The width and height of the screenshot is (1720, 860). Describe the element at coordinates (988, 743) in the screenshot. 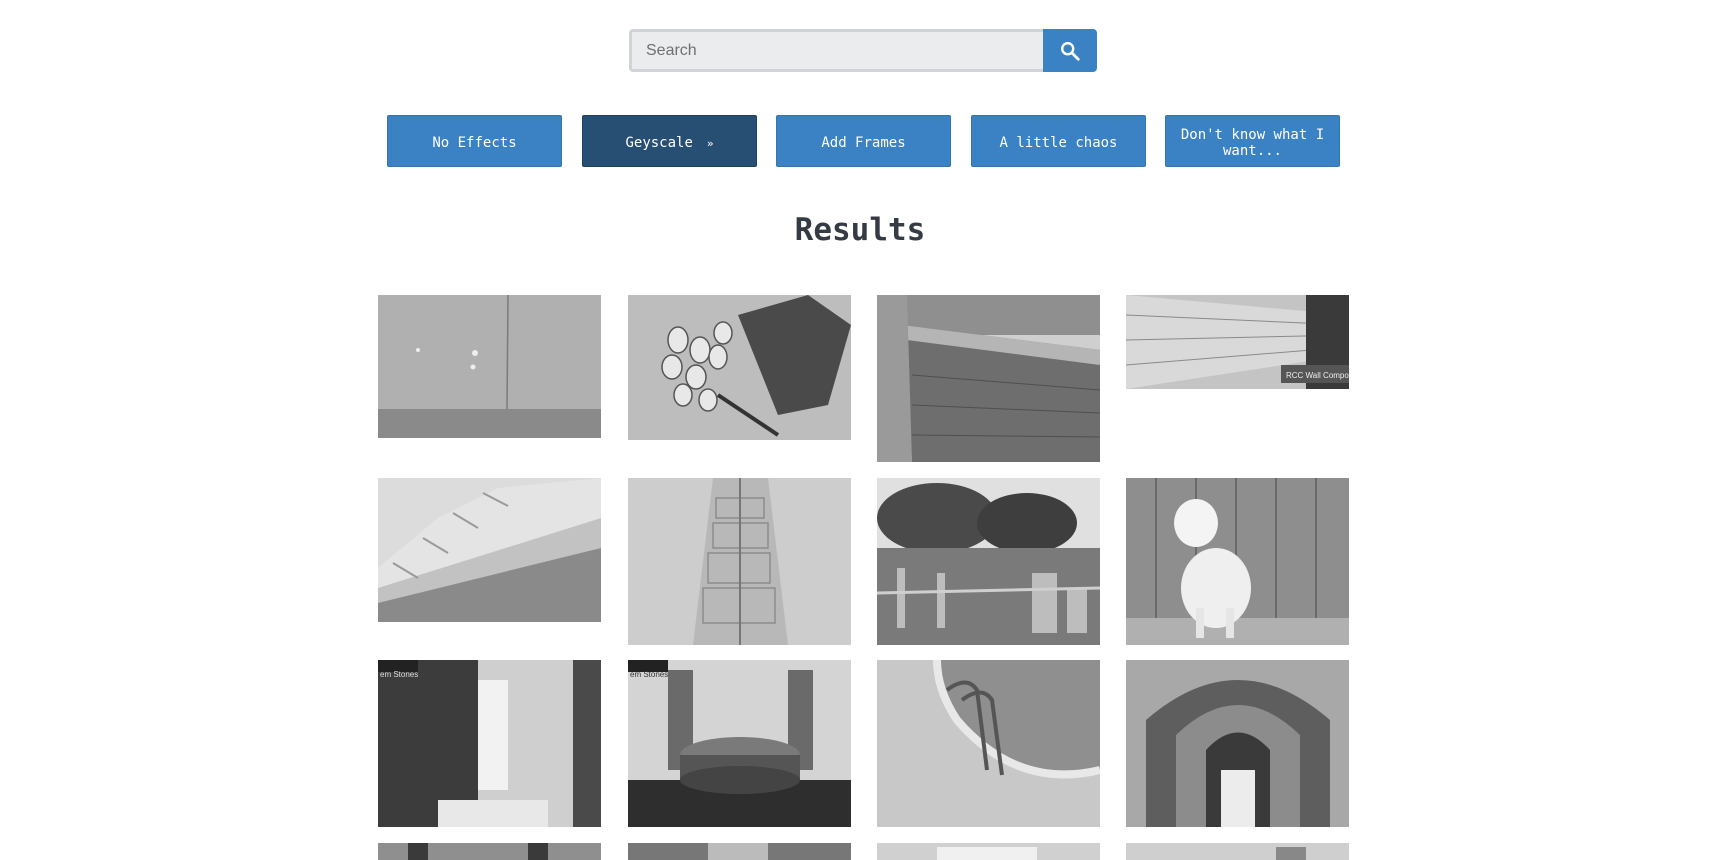

I see `result-image-swimming-pool` at that location.